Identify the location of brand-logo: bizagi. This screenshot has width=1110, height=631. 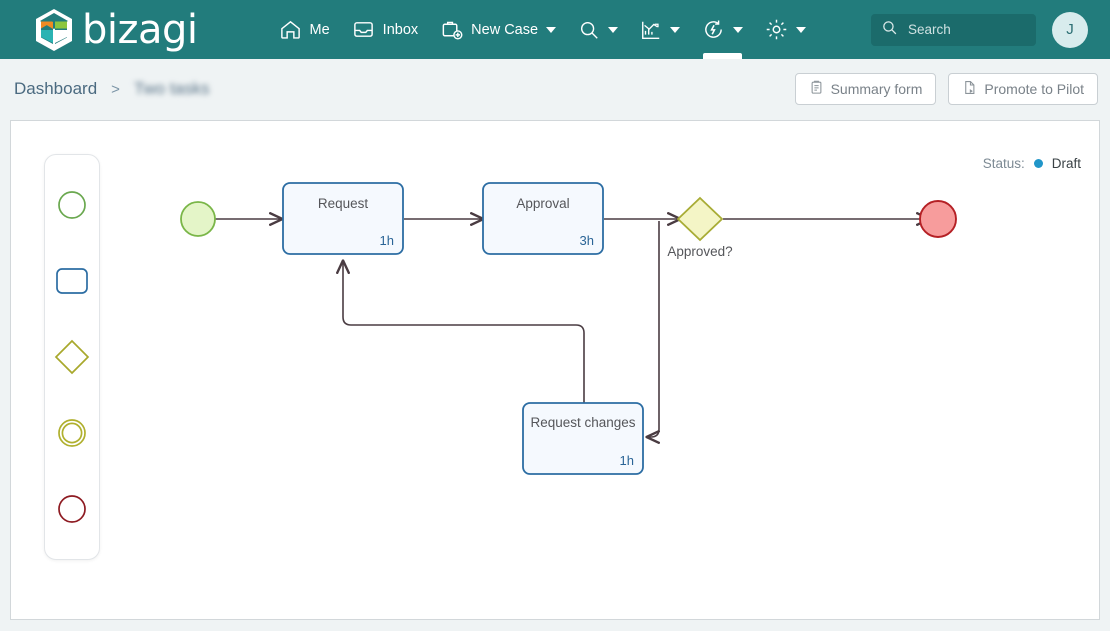
(116, 30).